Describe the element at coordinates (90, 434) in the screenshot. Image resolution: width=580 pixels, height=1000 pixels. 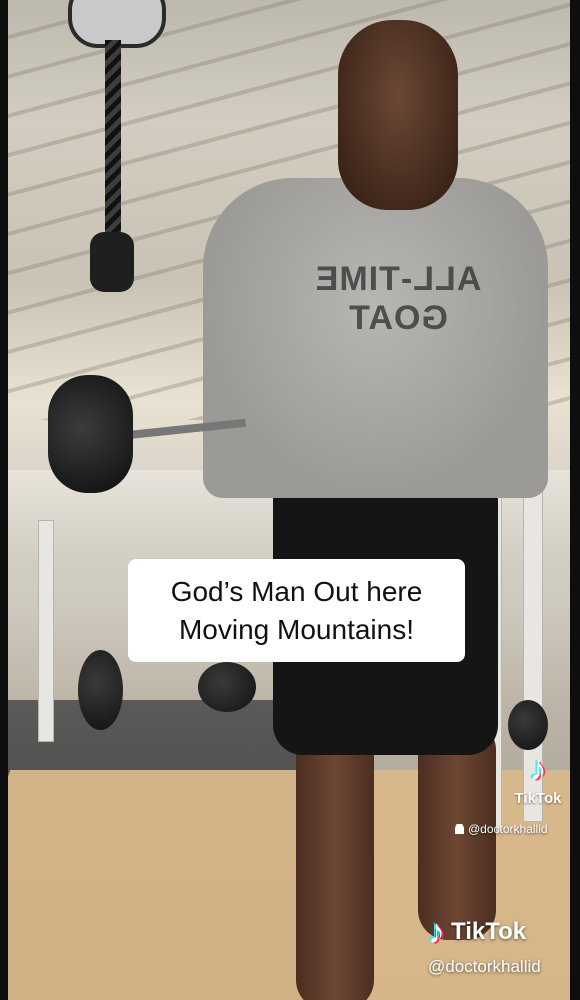
I see `dumbbell` at that location.